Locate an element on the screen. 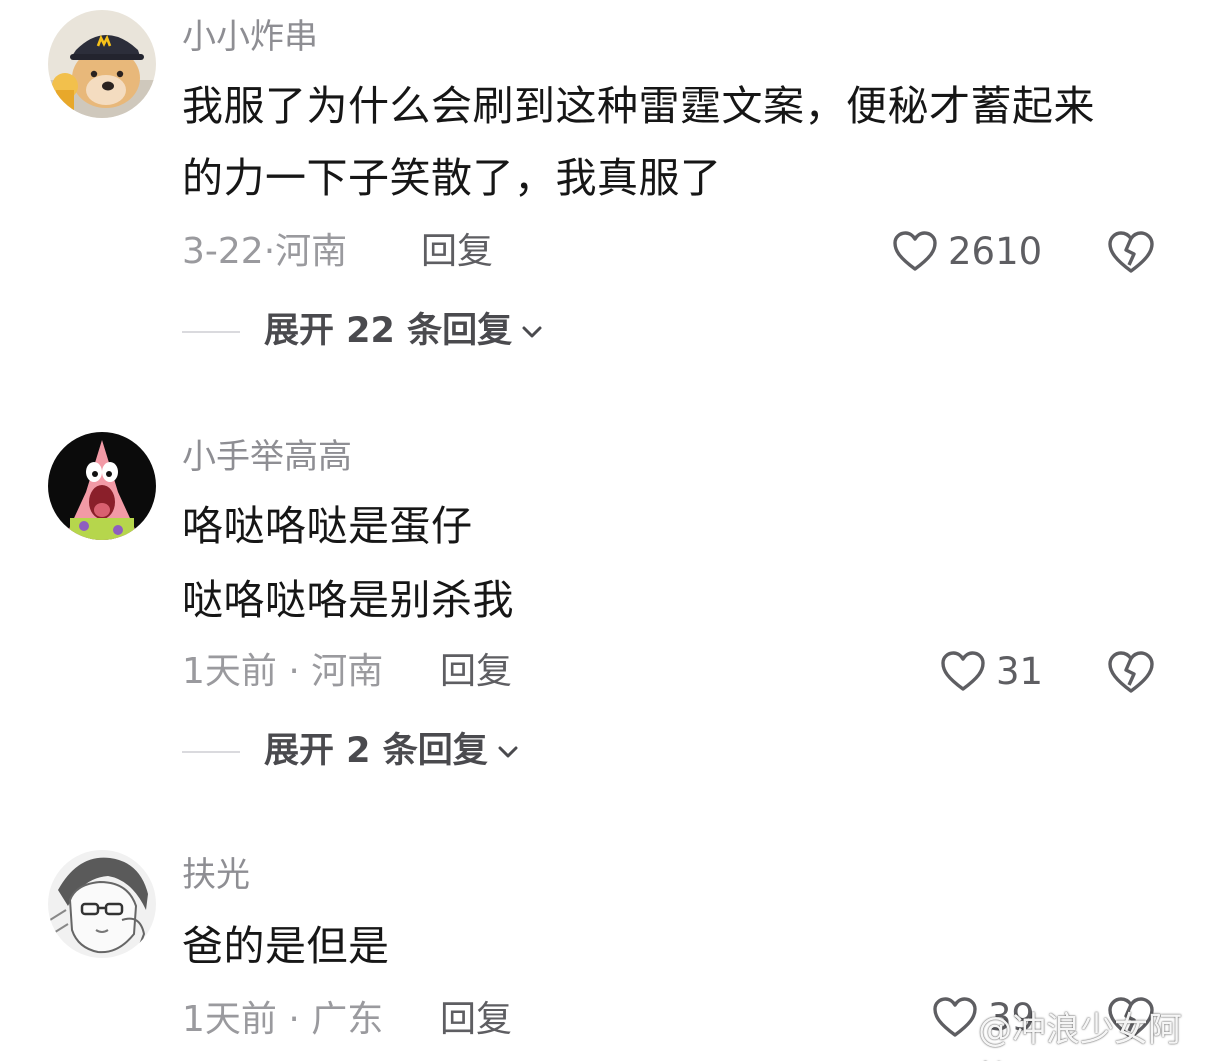 This screenshot has width=1206, height=1061. expand-replies-button: 展开 2 条回复 is located at coordinates (351, 751).